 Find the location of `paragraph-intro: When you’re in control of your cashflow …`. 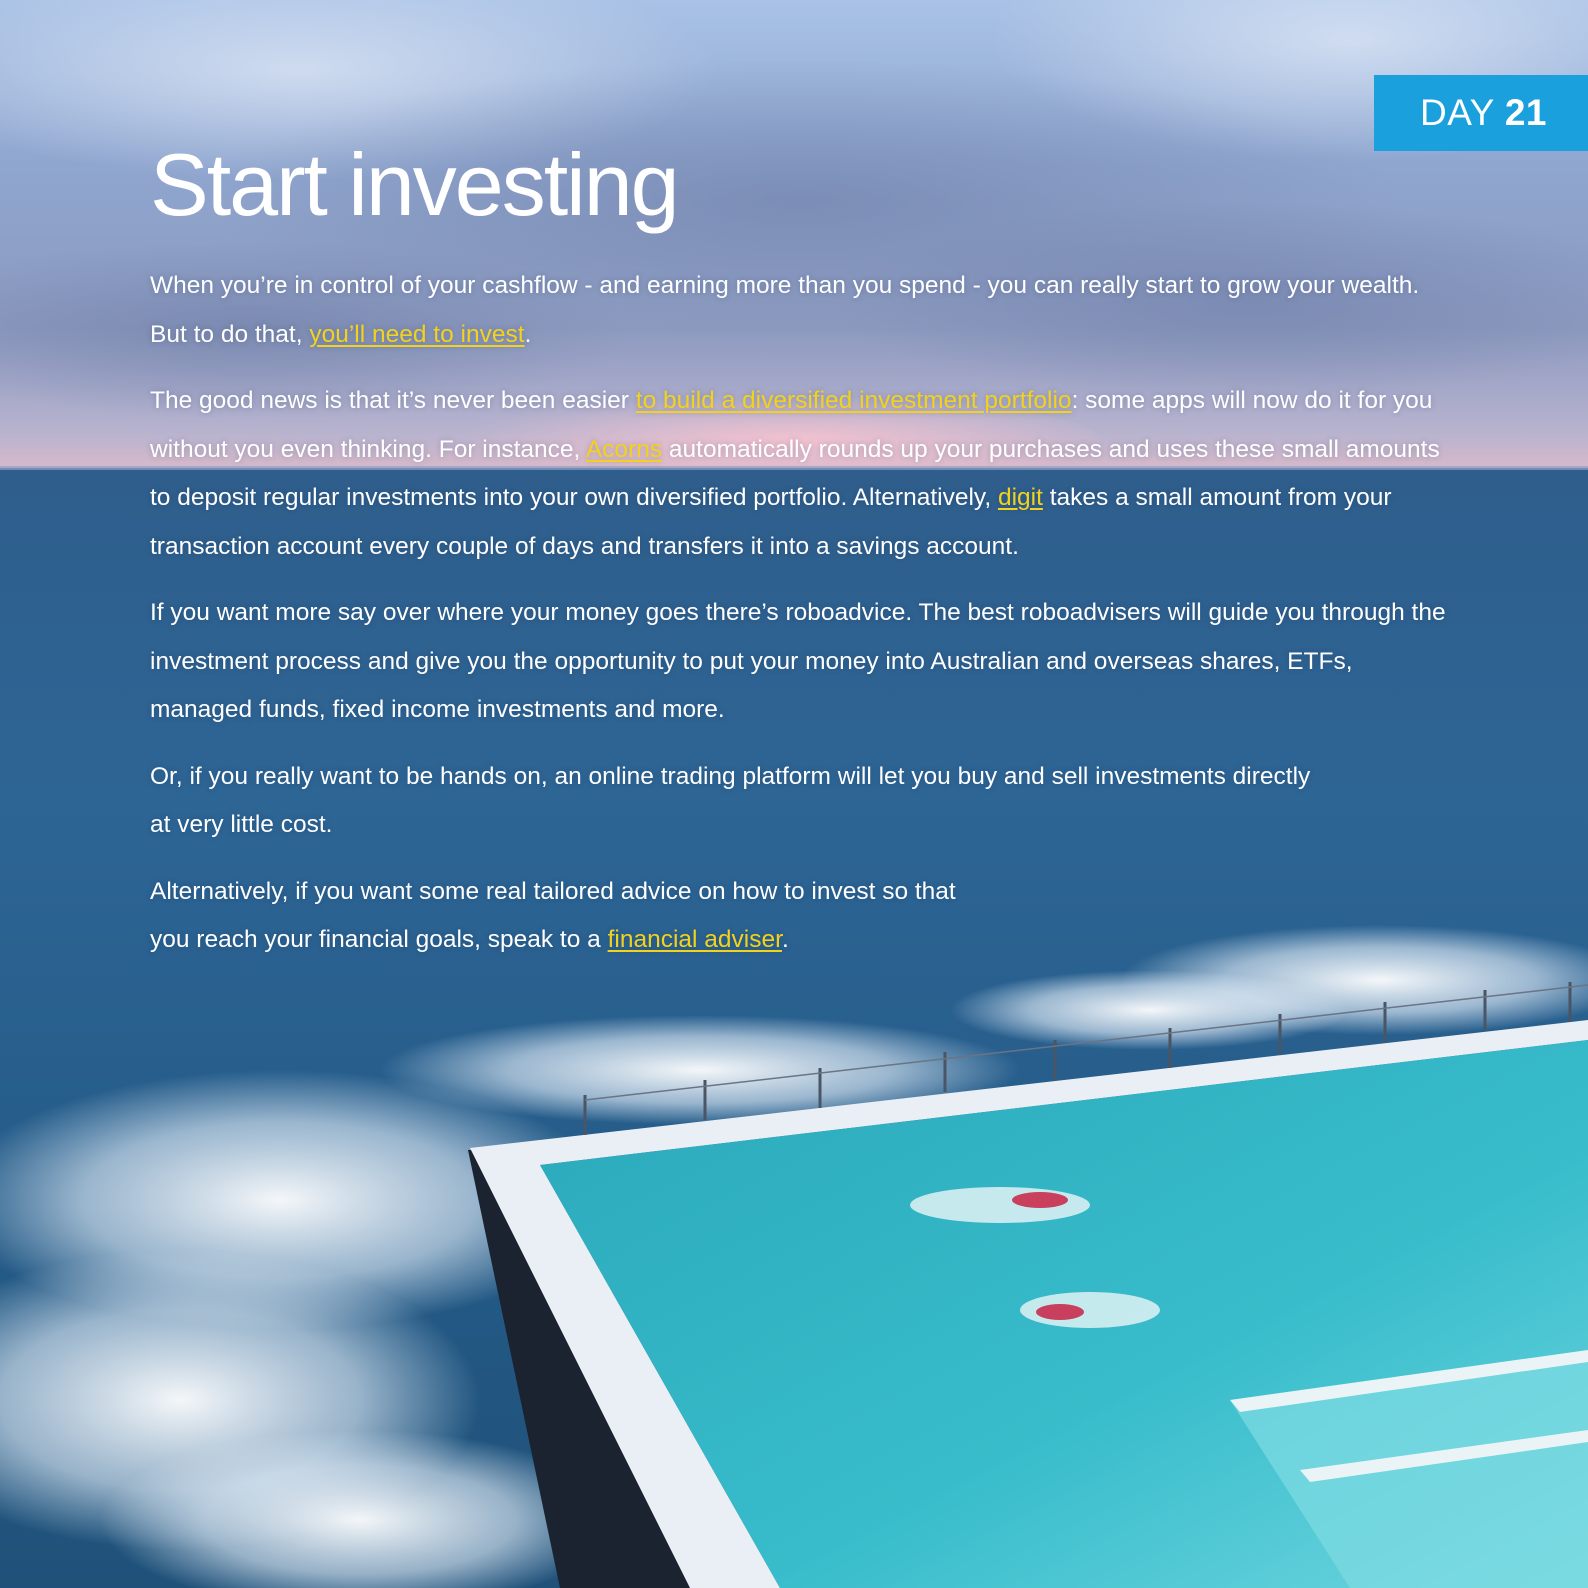

paragraph-intro: When you’re in control of your cashflow … is located at coordinates (800, 310).